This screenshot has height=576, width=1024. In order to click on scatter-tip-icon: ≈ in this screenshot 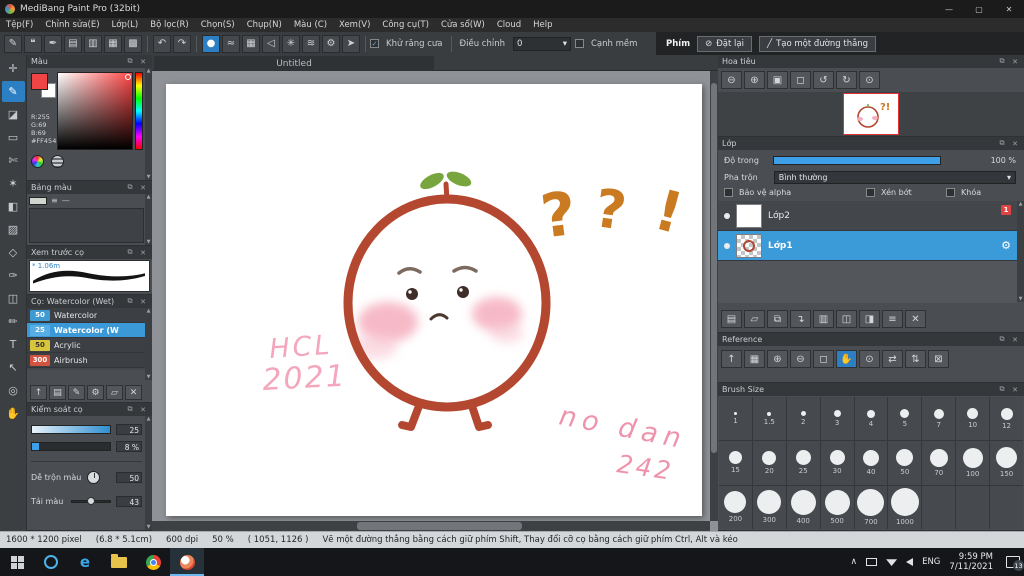, I will do `click(231, 43)`.